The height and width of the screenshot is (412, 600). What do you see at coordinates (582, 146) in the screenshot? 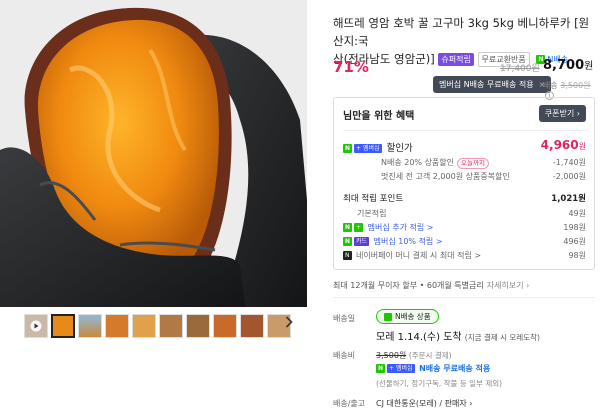
I see `discount-price-unit: 원` at bounding box center [582, 146].